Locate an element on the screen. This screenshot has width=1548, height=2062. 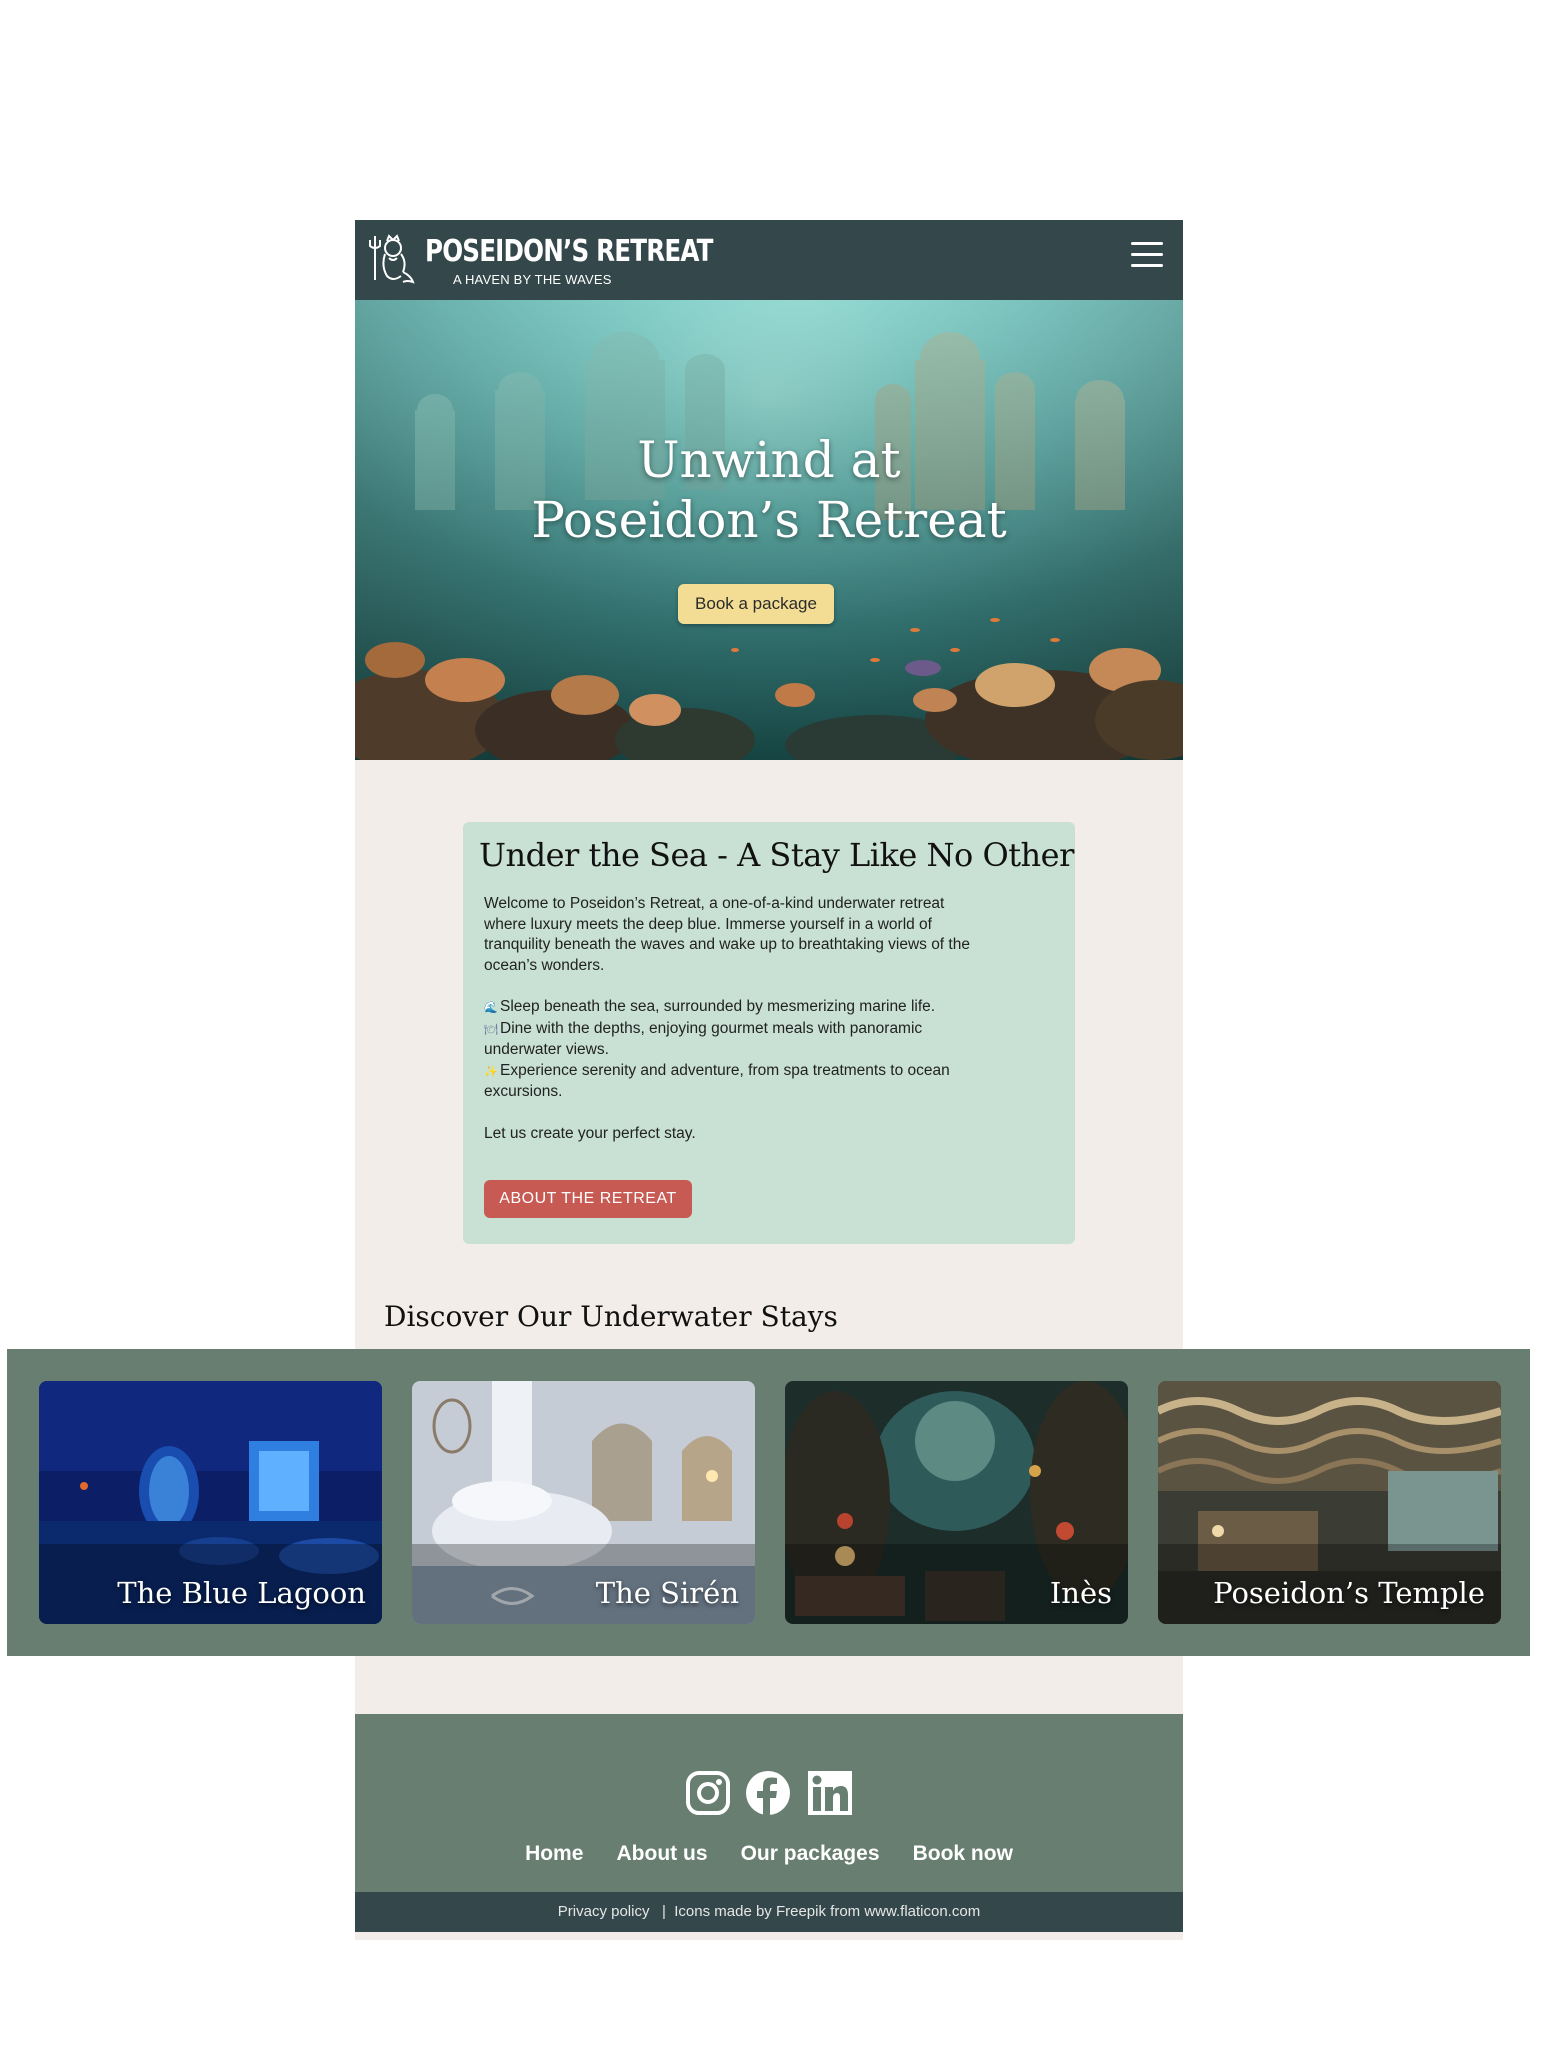
stays-heading: Discover Our Underwater Stays is located at coordinates (611, 1316).